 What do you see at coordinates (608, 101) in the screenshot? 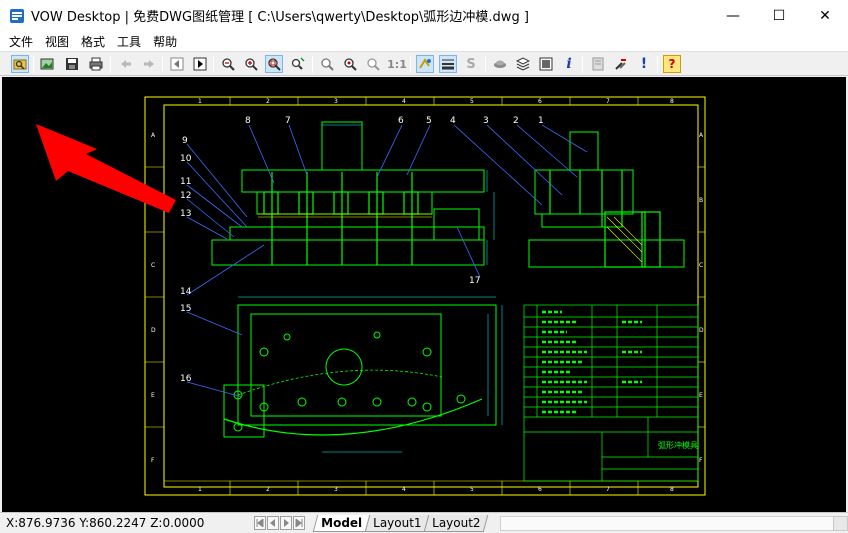
I see `grid-number: 7` at bounding box center [608, 101].